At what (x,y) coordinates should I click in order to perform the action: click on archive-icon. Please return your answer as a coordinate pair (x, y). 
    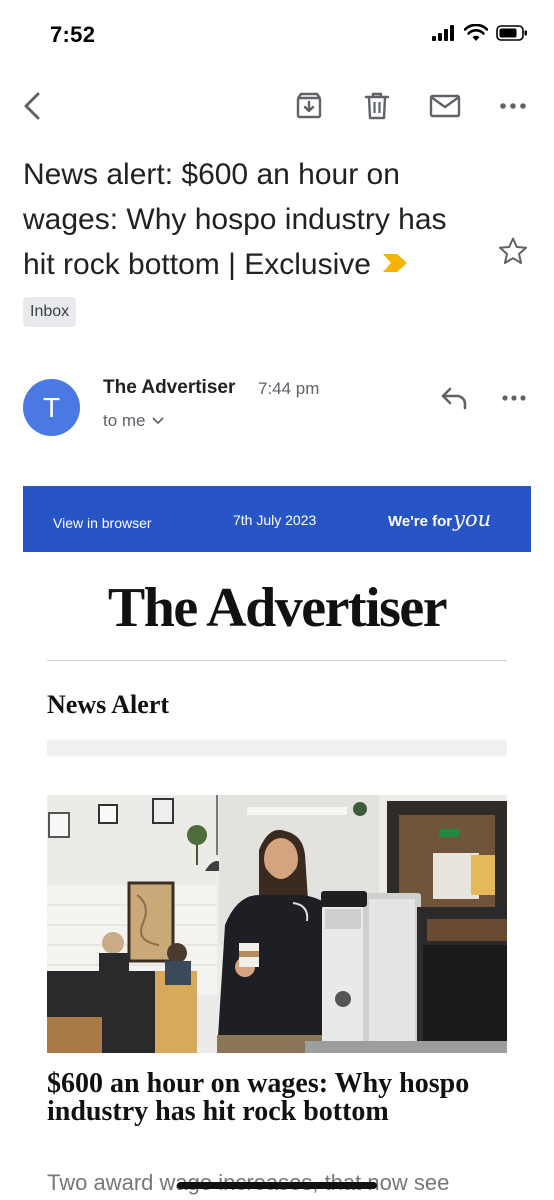
    Looking at the image, I should click on (309, 105).